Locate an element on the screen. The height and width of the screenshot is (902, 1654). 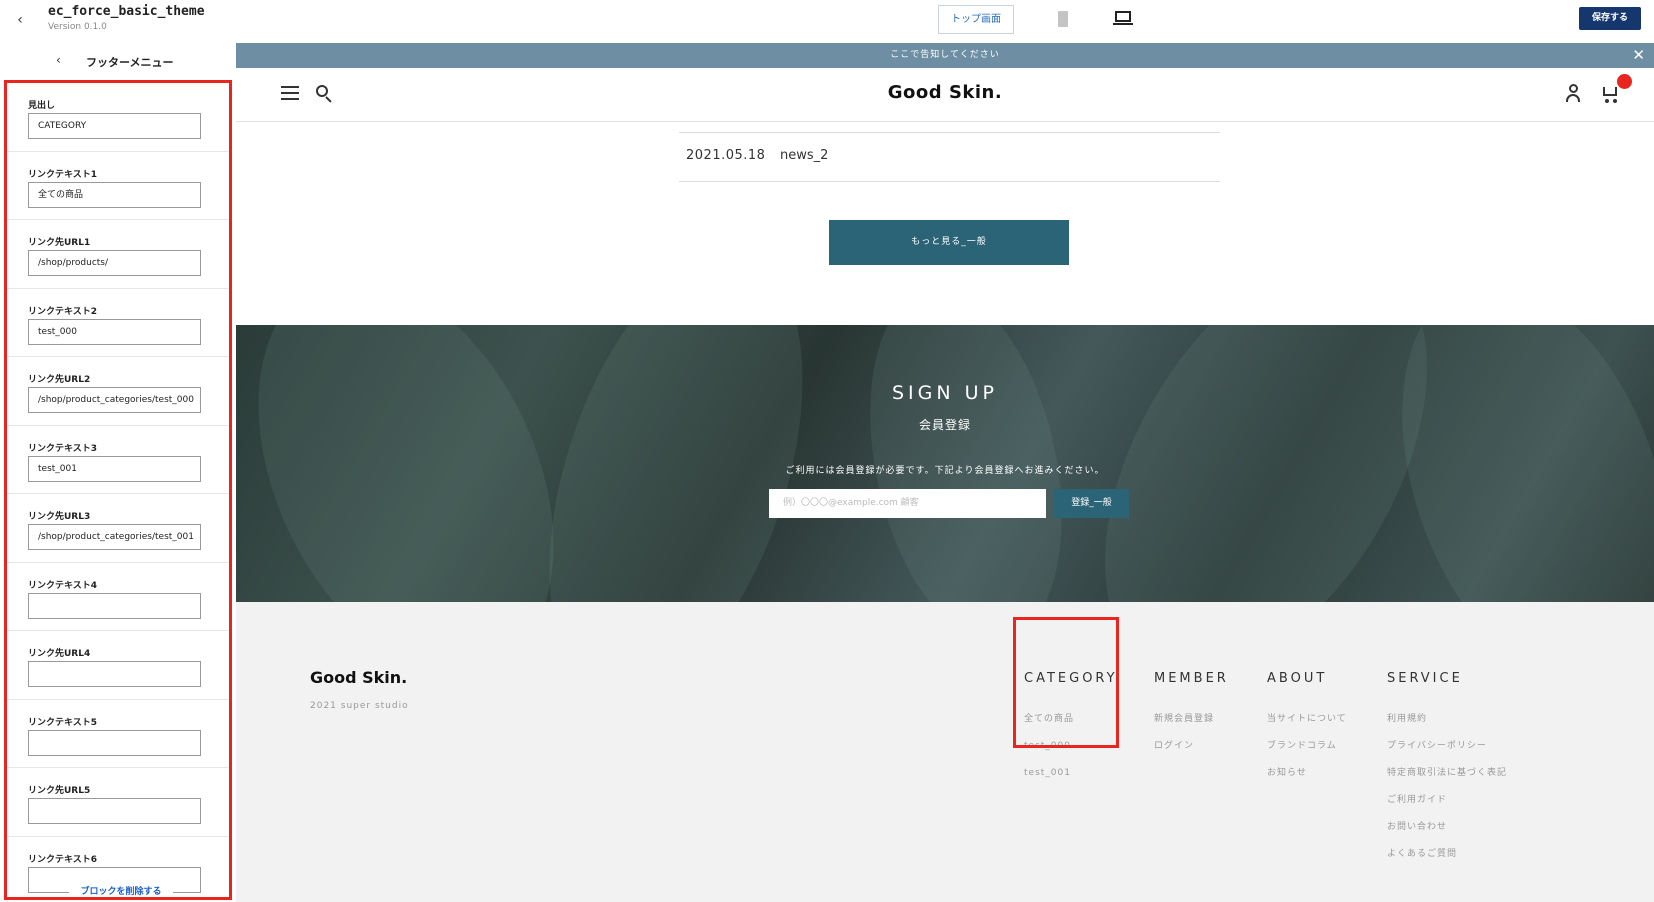
announcement-bar: ここで告知してください ✕ is located at coordinates (945, 55).